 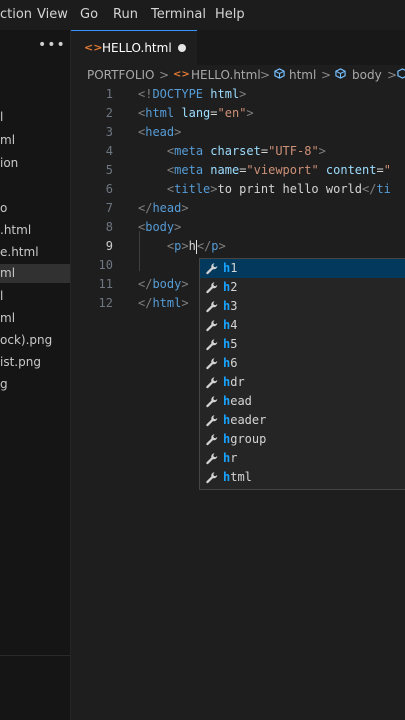 I want to click on code-token: ", so click(x=387, y=170).